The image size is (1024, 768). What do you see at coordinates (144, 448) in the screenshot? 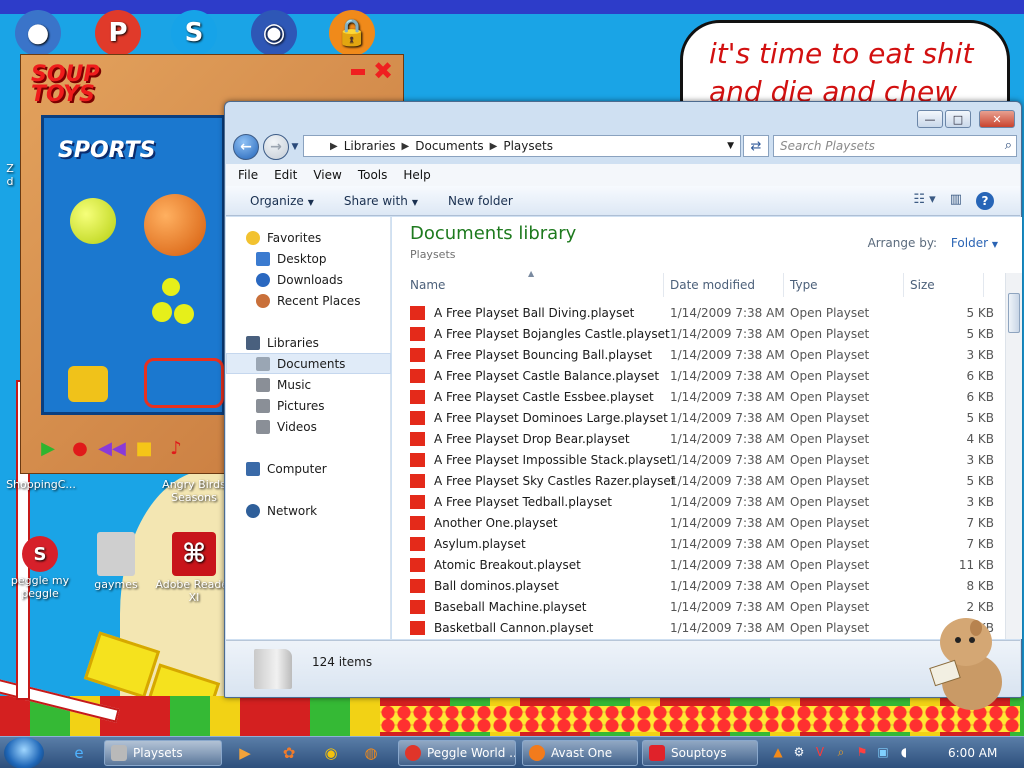
I see `stop-icon: ■` at bounding box center [144, 448].